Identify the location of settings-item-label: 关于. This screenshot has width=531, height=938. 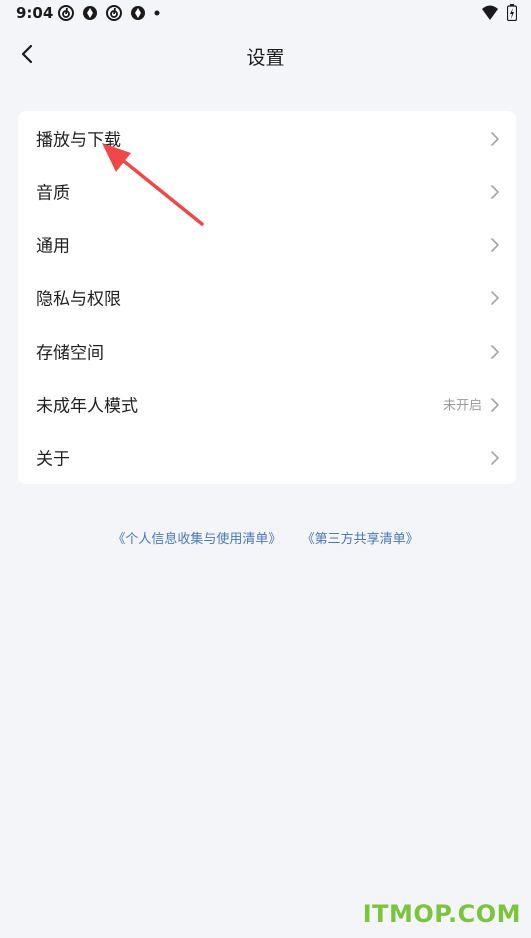
(53, 459).